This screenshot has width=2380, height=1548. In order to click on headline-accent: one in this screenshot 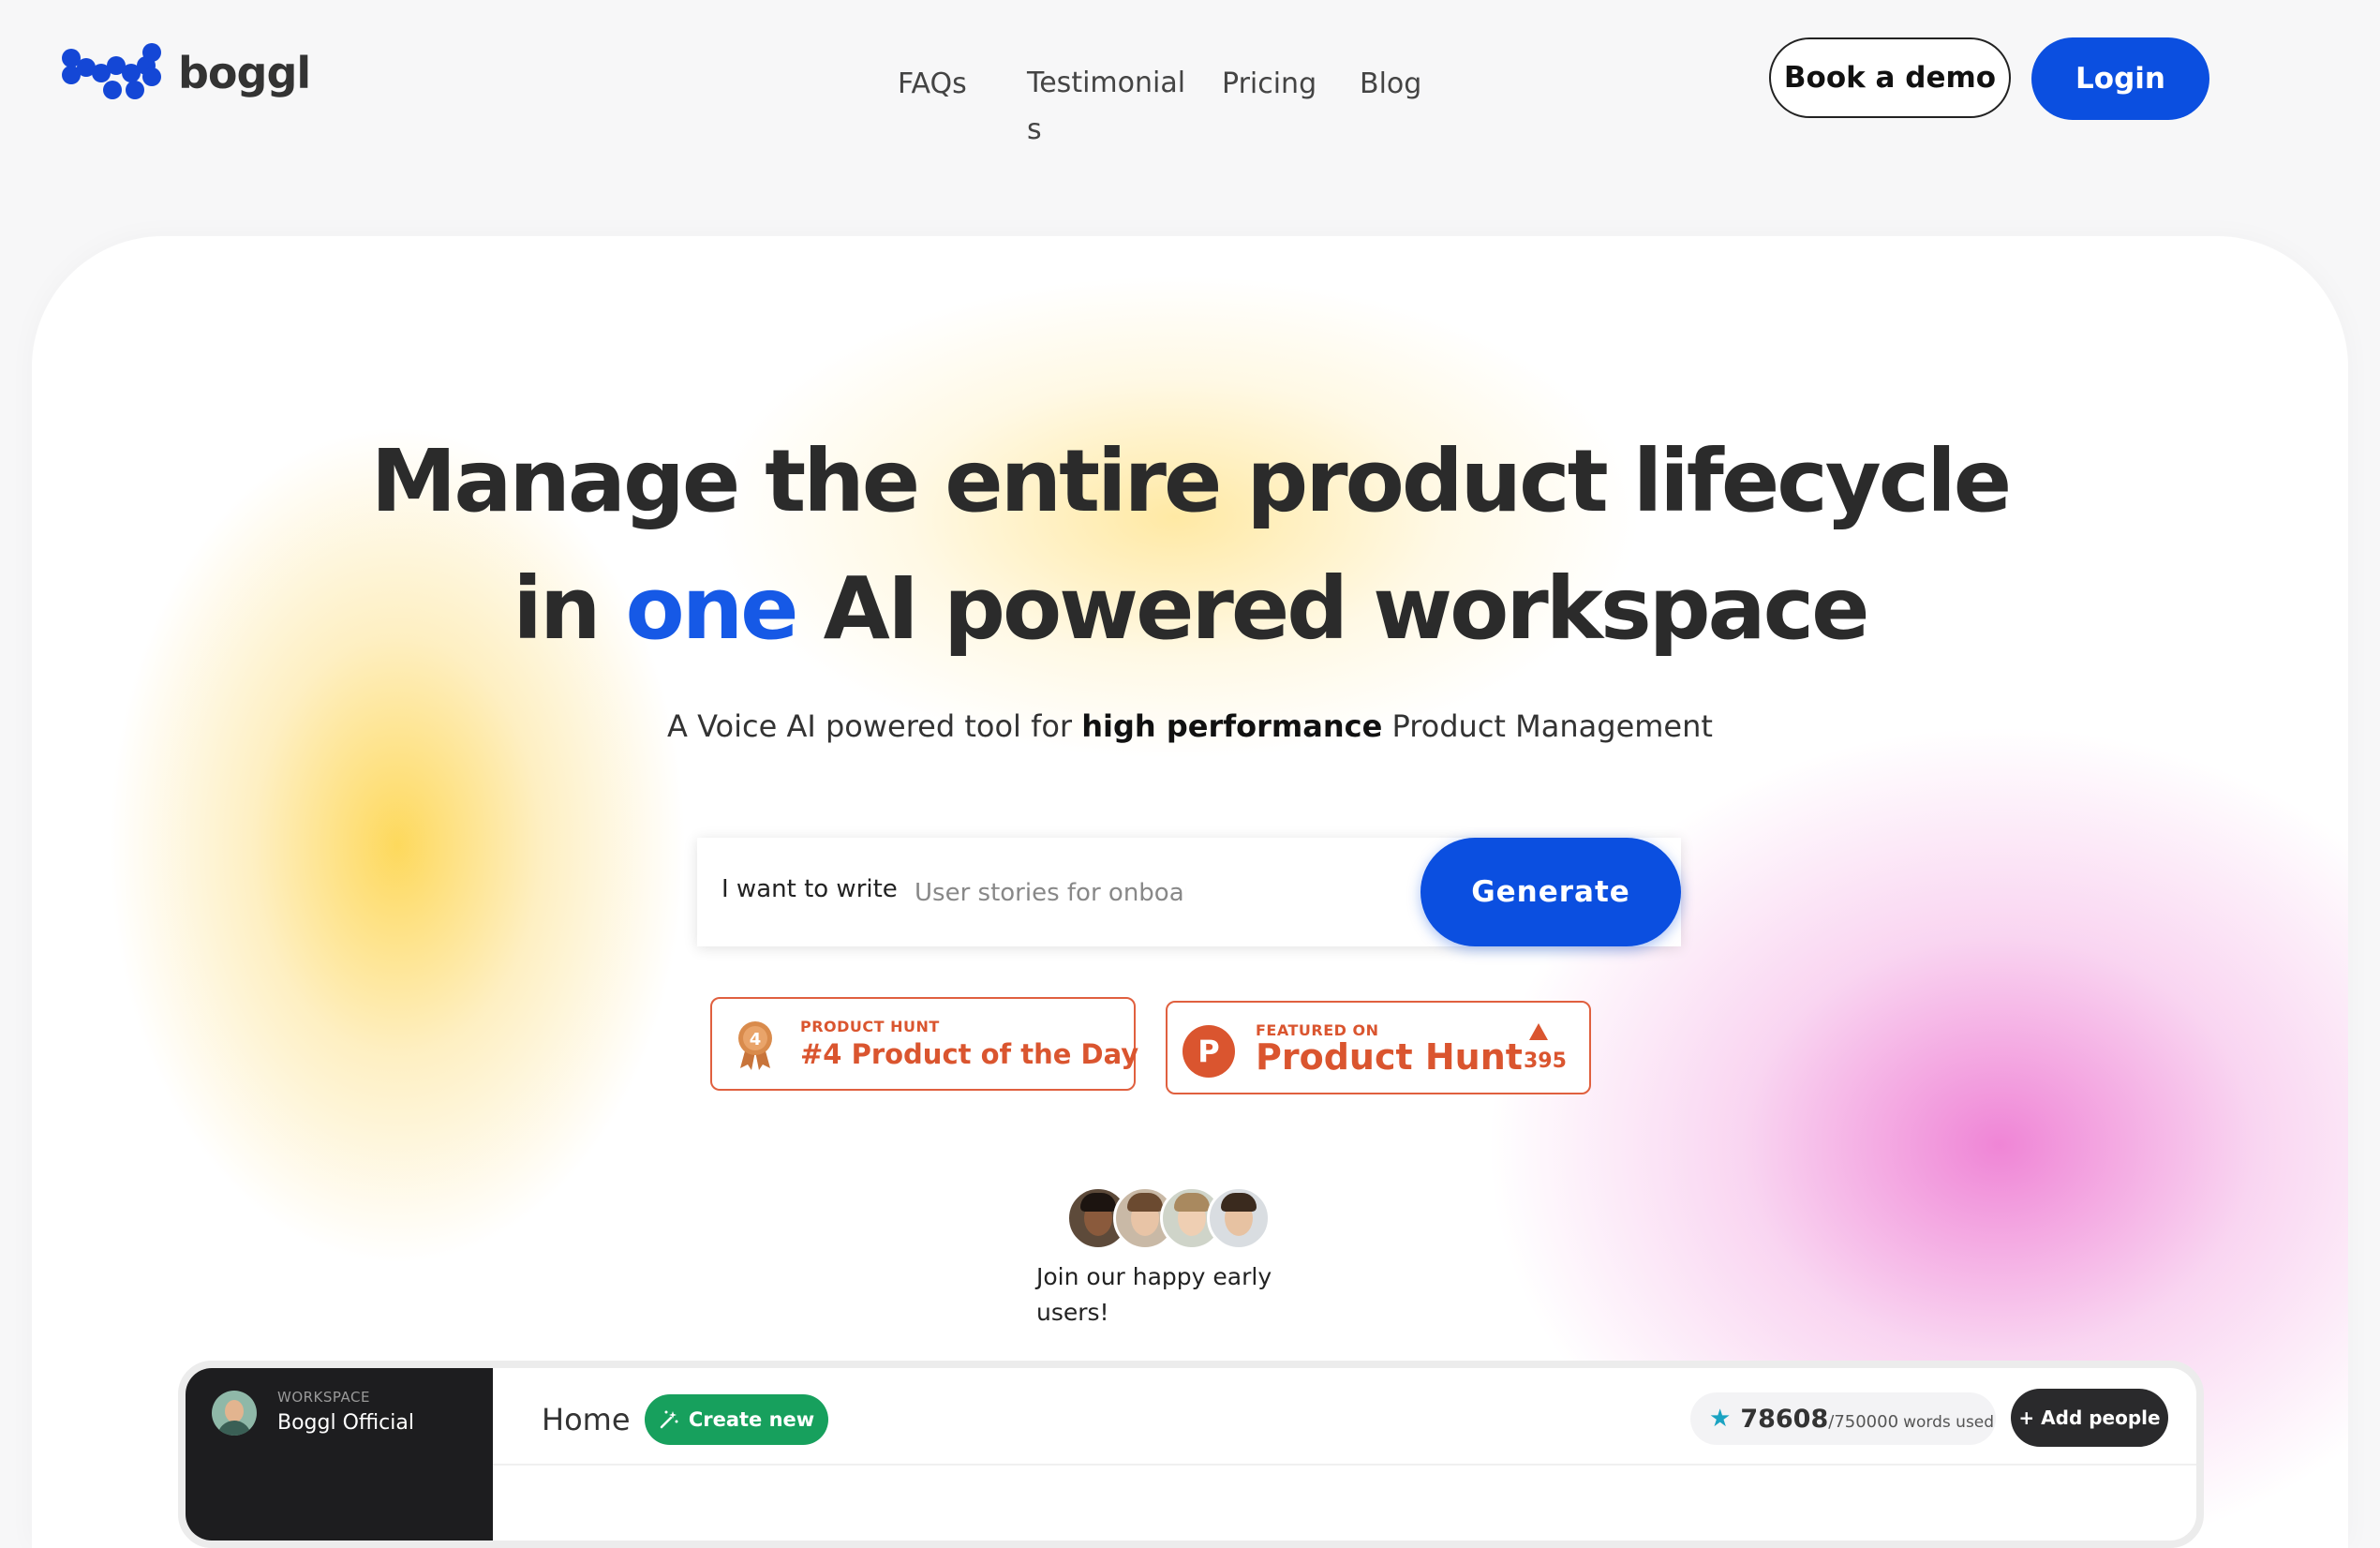, I will do `click(711, 608)`.